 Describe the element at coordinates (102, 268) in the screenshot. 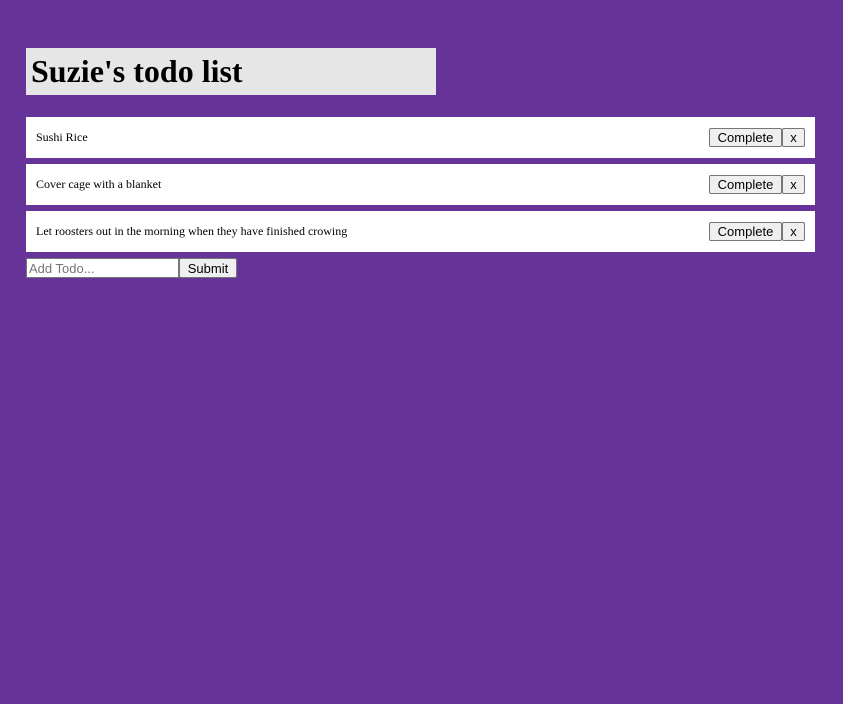

I see `add-todo-input` at that location.